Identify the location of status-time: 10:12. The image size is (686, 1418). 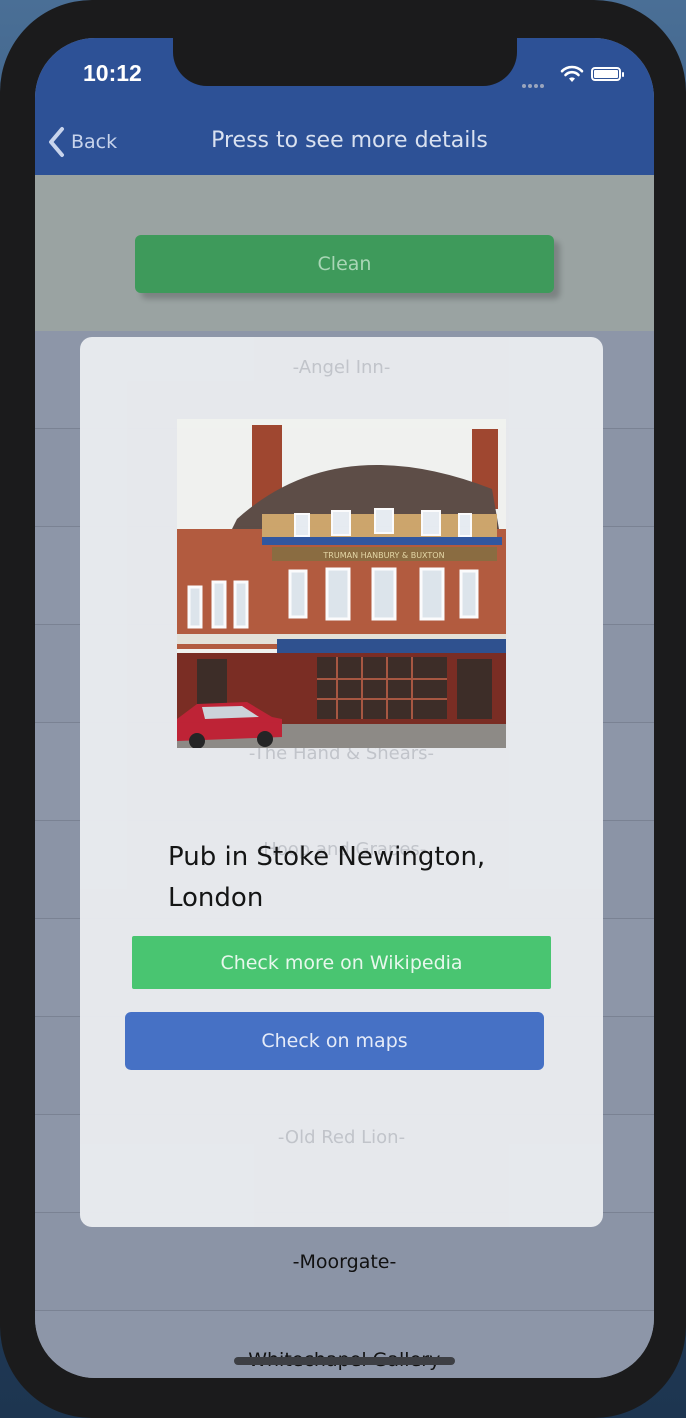
(112, 73).